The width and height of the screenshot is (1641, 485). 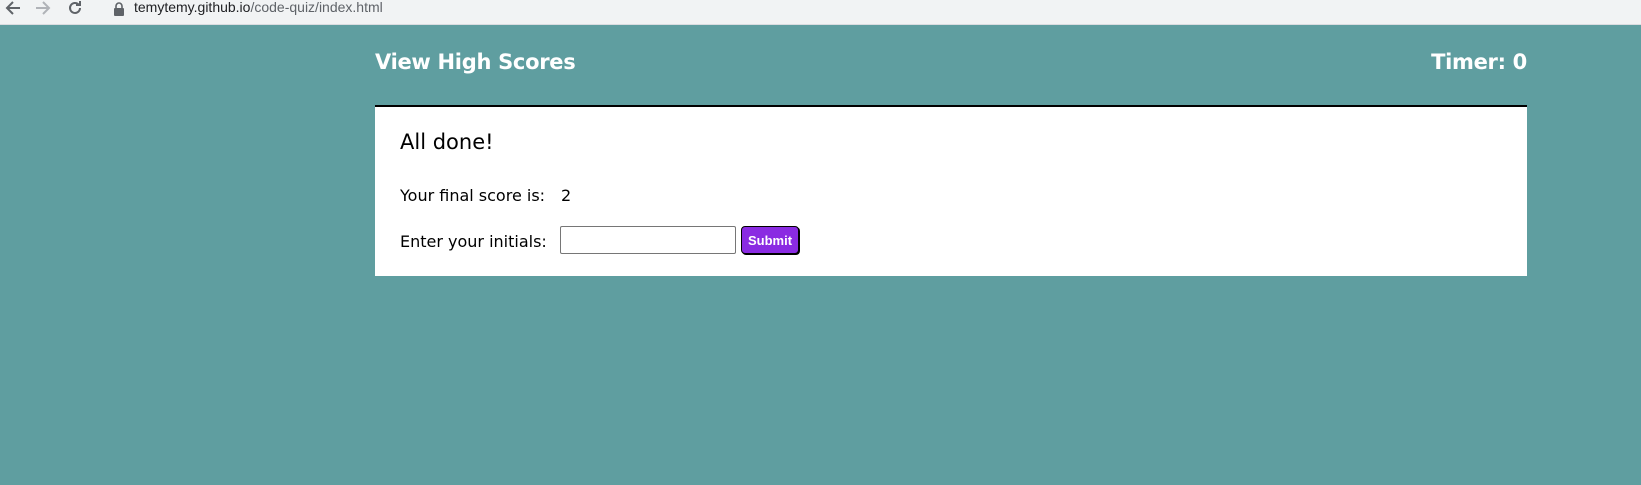 What do you see at coordinates (316, 7) in the screenshot?
I see `url-path: /code-quiz/index.html` at bounding box center [316, 7].